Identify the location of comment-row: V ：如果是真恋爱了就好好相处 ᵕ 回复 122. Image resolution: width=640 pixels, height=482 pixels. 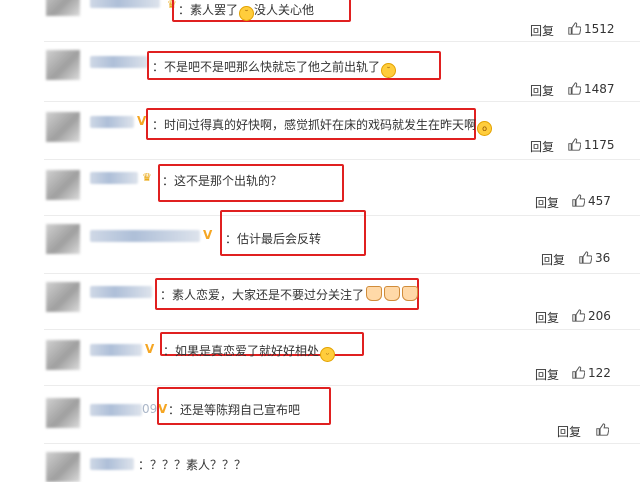
(320, 358).